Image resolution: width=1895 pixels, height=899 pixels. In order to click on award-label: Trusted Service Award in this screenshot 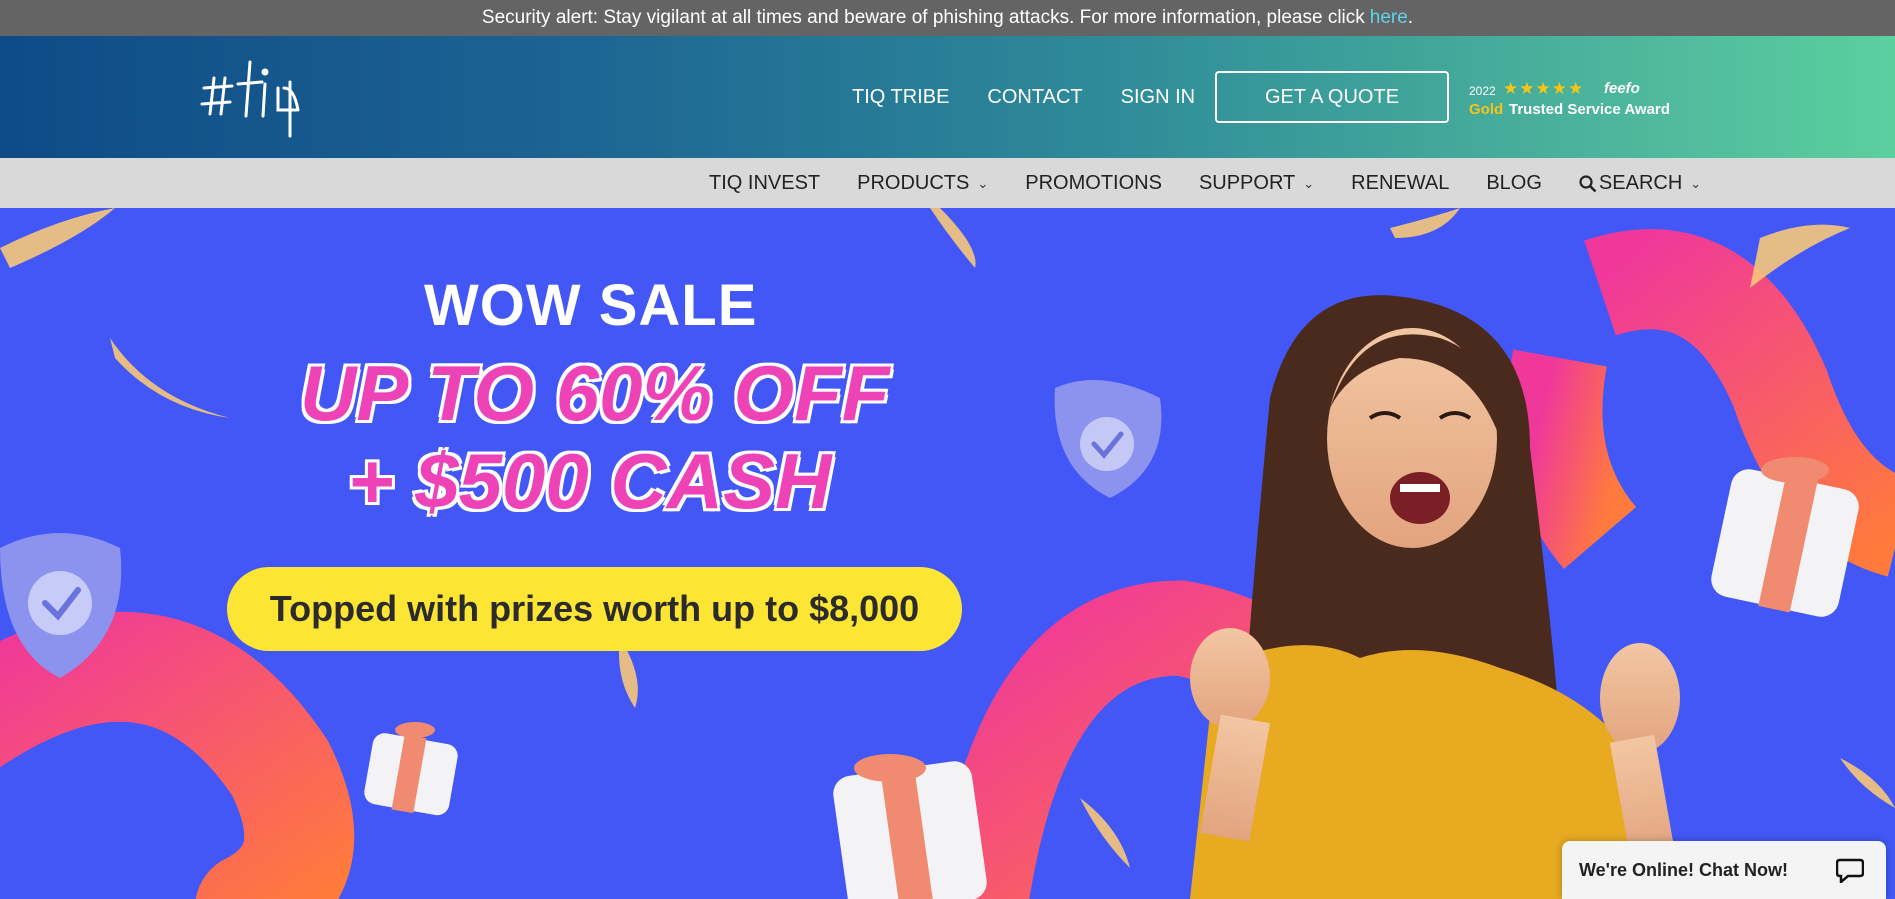, I will do `click(1589, 109)`.